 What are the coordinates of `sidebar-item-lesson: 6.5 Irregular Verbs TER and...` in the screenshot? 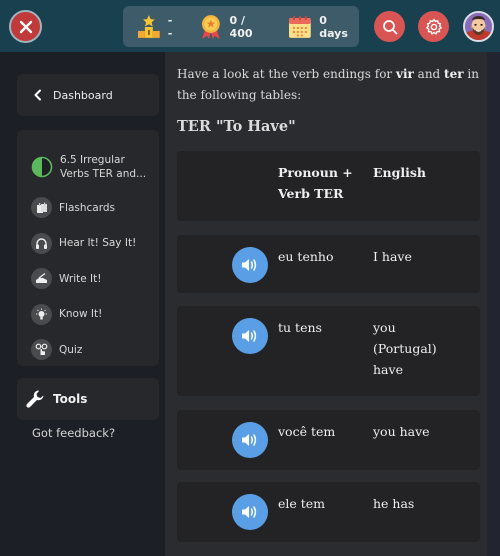 It's located at (88, 167).